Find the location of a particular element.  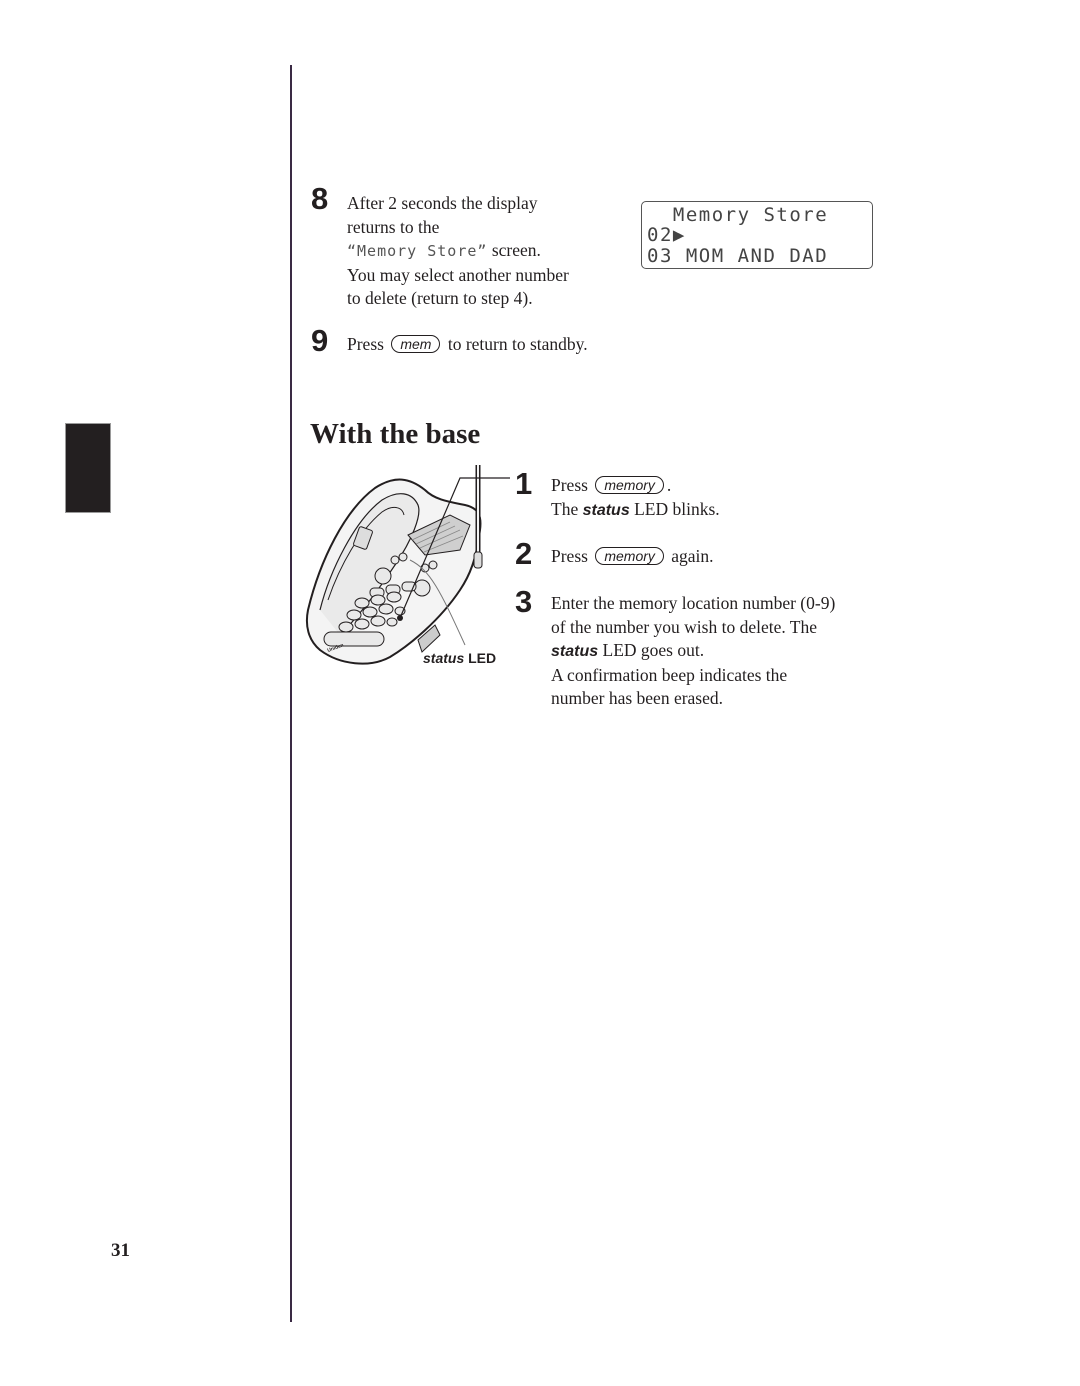

step-9-text: Press mem to return to standby. is located at coordinates (467, 345).